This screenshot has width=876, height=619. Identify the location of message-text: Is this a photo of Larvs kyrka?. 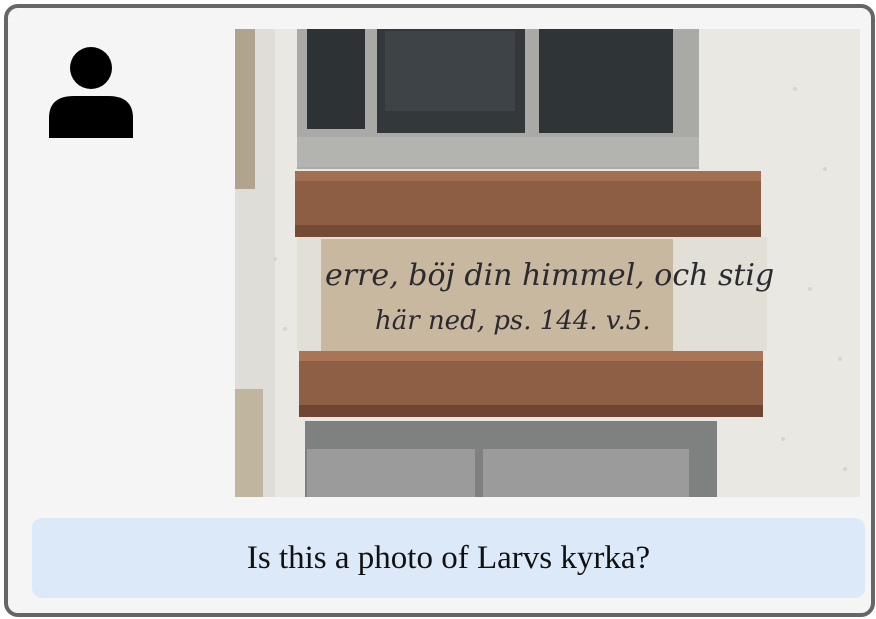
(448, 557).